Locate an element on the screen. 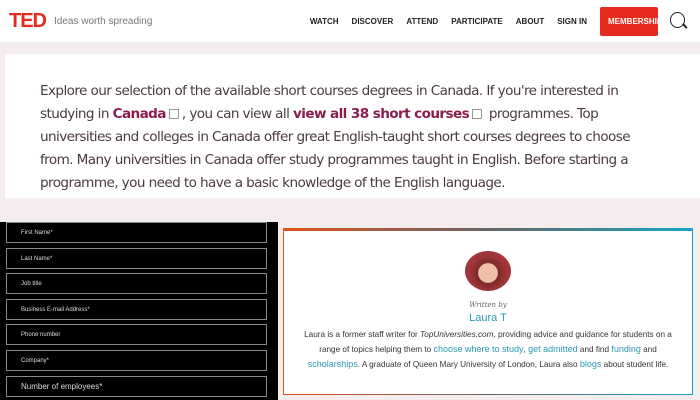 The image size is (700, 400). intro-text: , you can view all is located at coordinates (237, 114).